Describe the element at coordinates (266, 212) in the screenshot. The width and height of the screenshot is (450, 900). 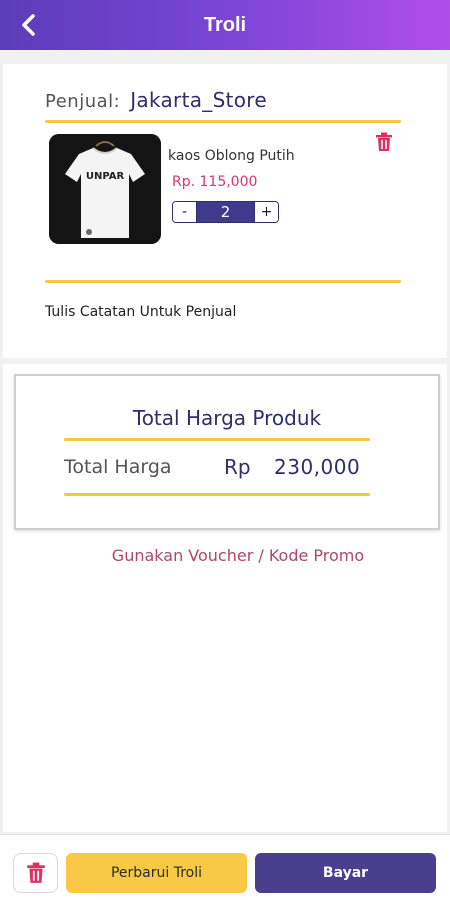
I see `increase-quantity-button: +` at that location.